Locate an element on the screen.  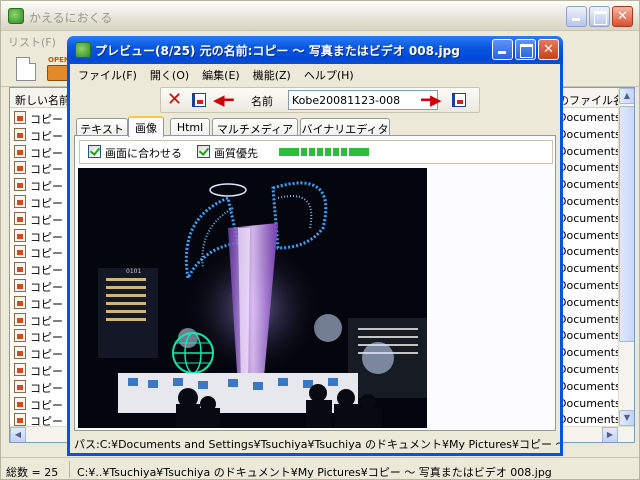
preview-close-button: ✕ is located at coordinates (548, 49).